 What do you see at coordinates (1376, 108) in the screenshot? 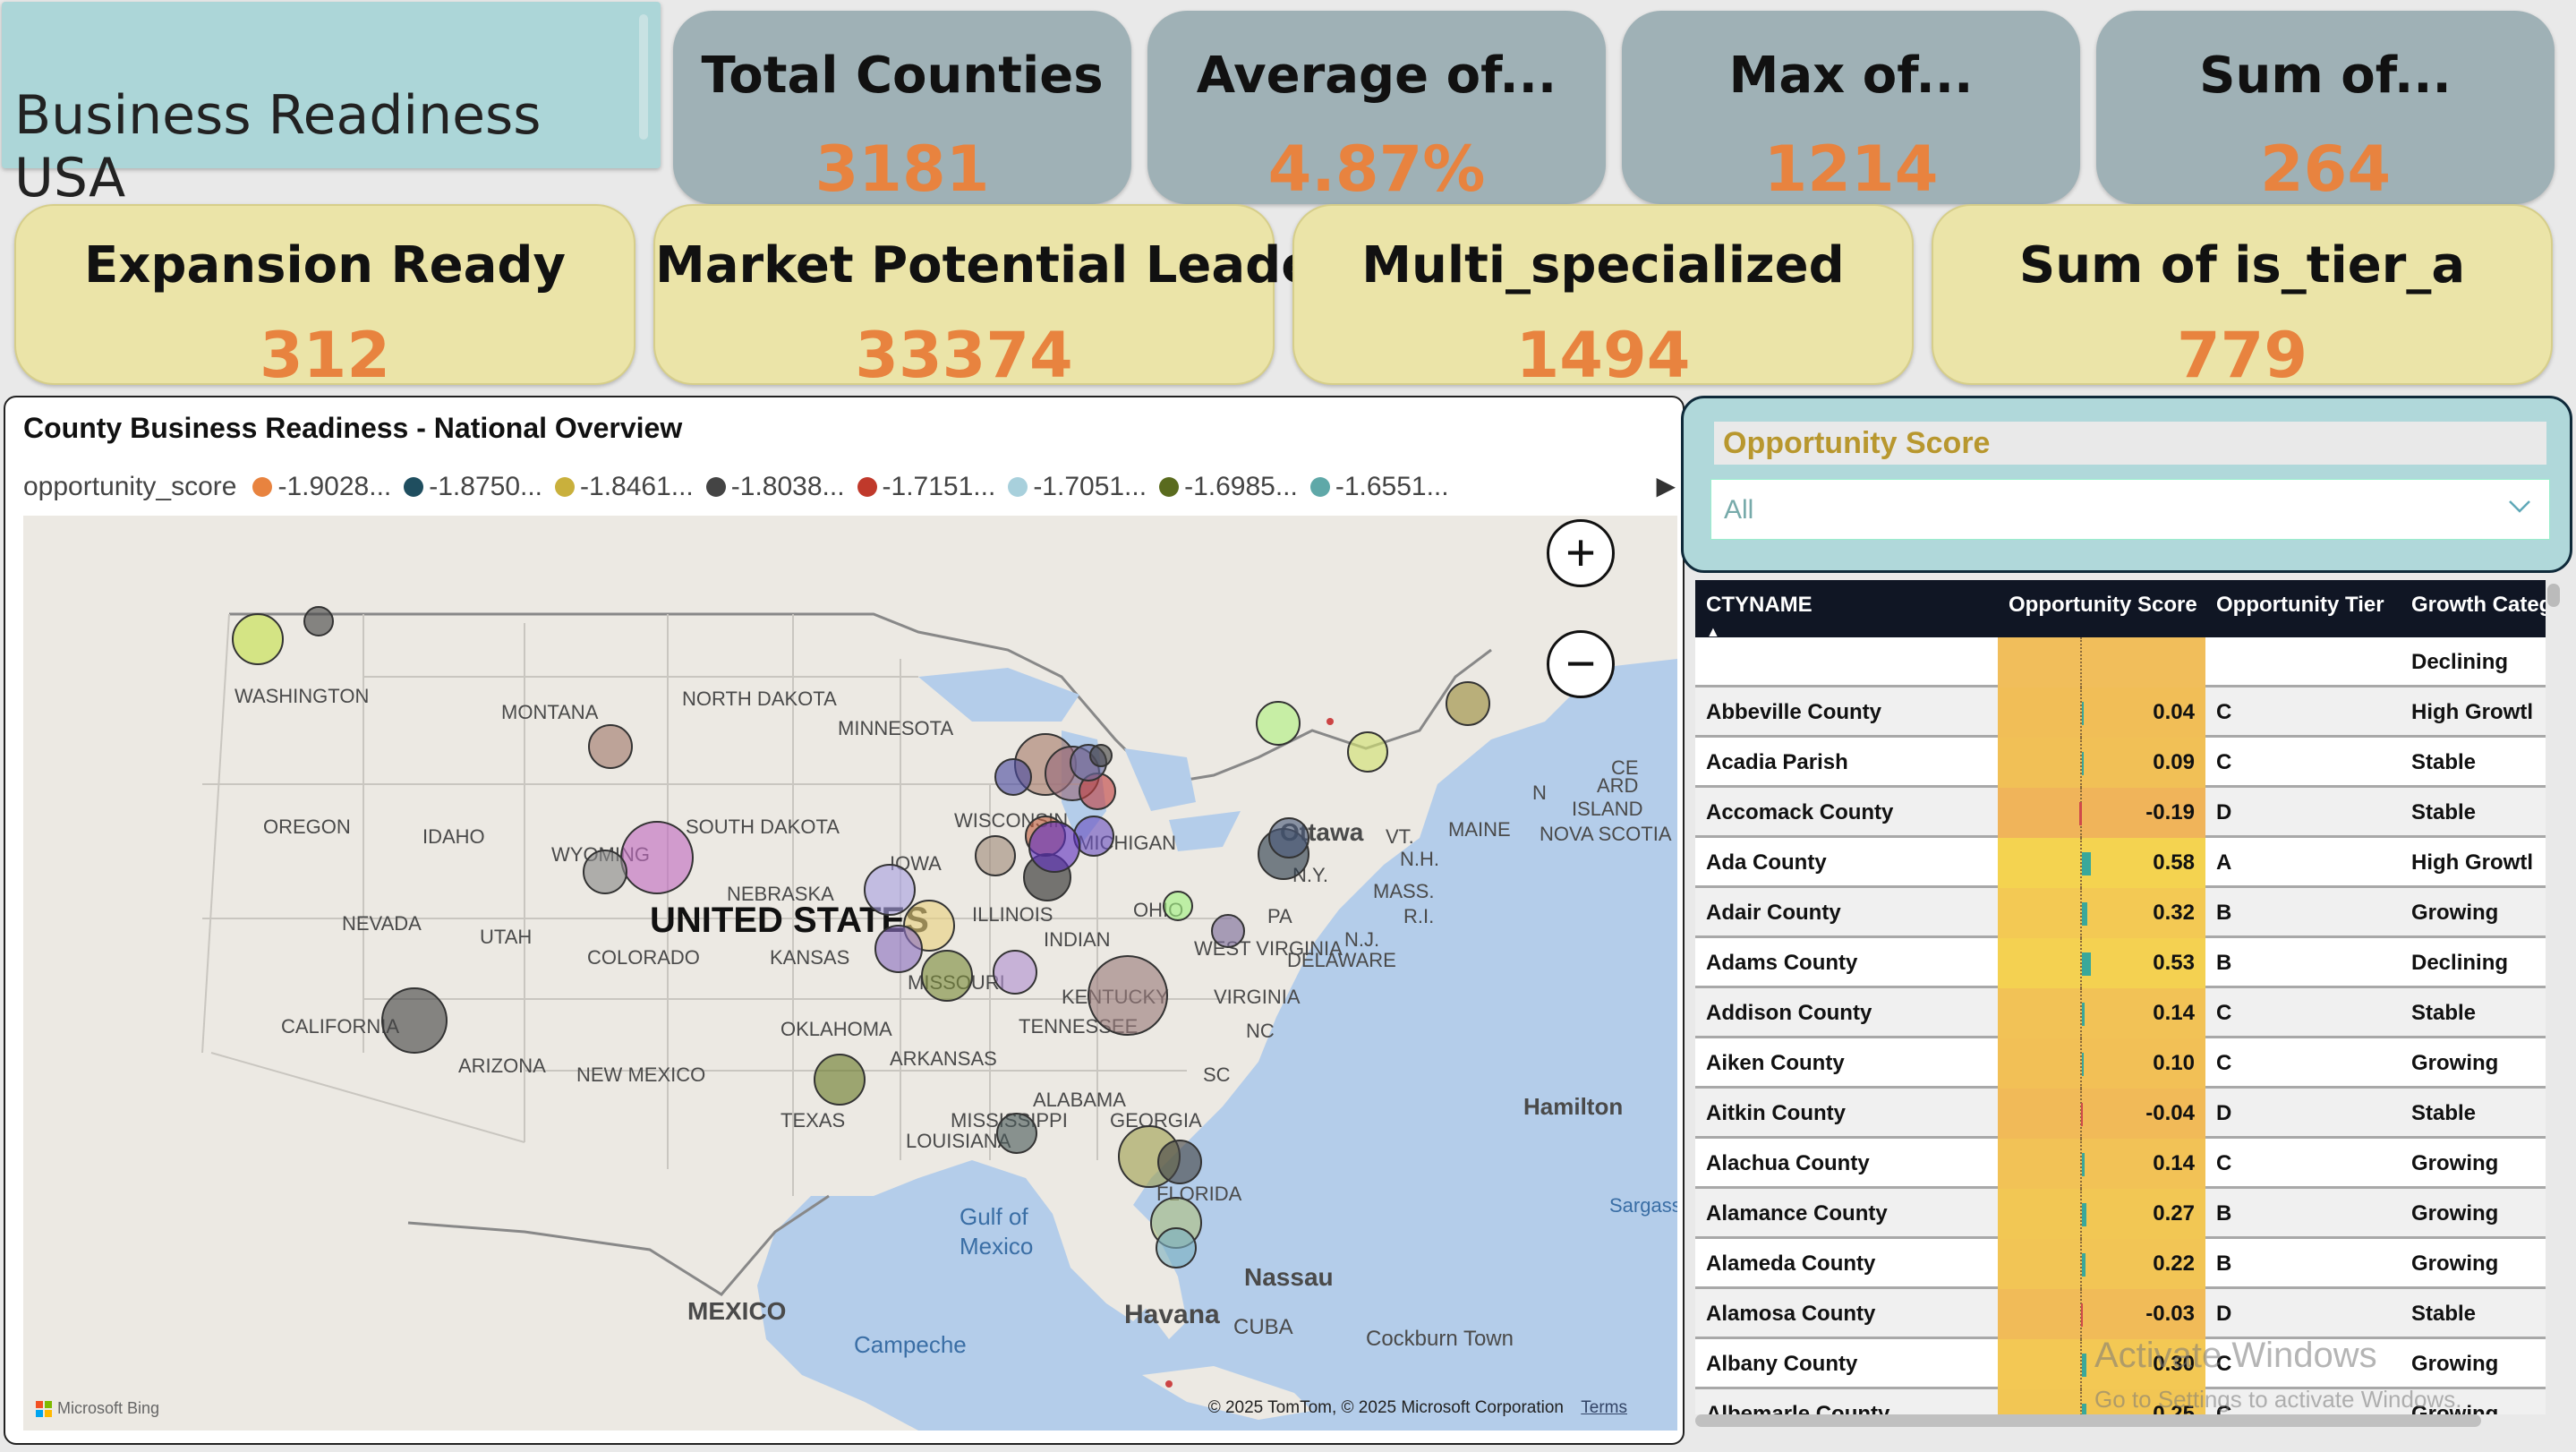
I see `kpi-average: Average of... 4.87%` at bounding box center [1376, 108].